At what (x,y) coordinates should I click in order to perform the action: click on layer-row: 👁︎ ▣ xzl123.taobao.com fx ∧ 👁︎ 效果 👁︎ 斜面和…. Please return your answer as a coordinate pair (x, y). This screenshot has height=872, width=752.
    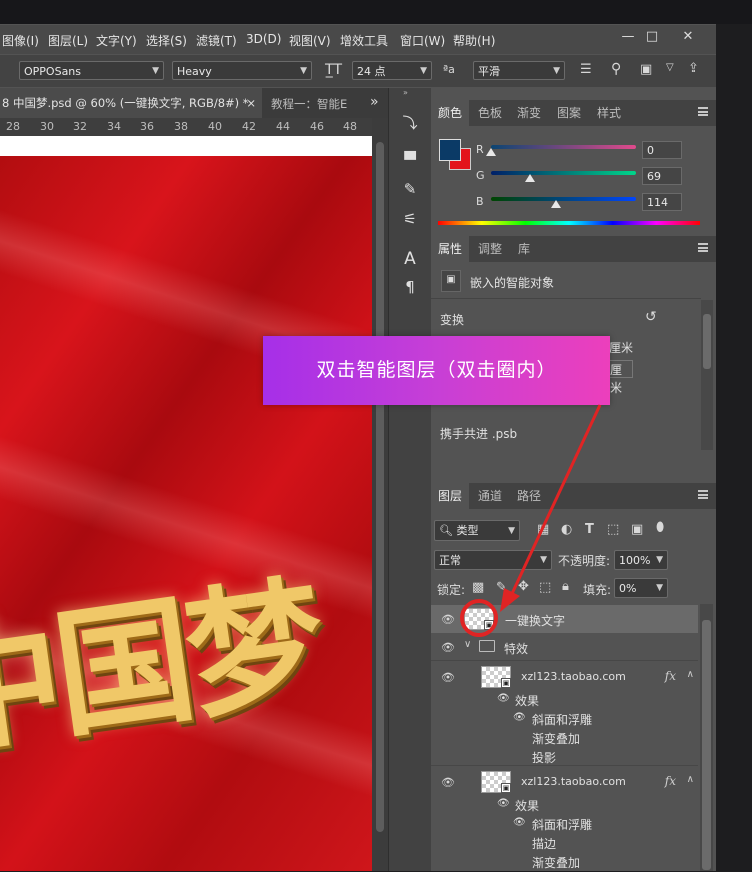
    Looking at the image, I should click on (564, 712).